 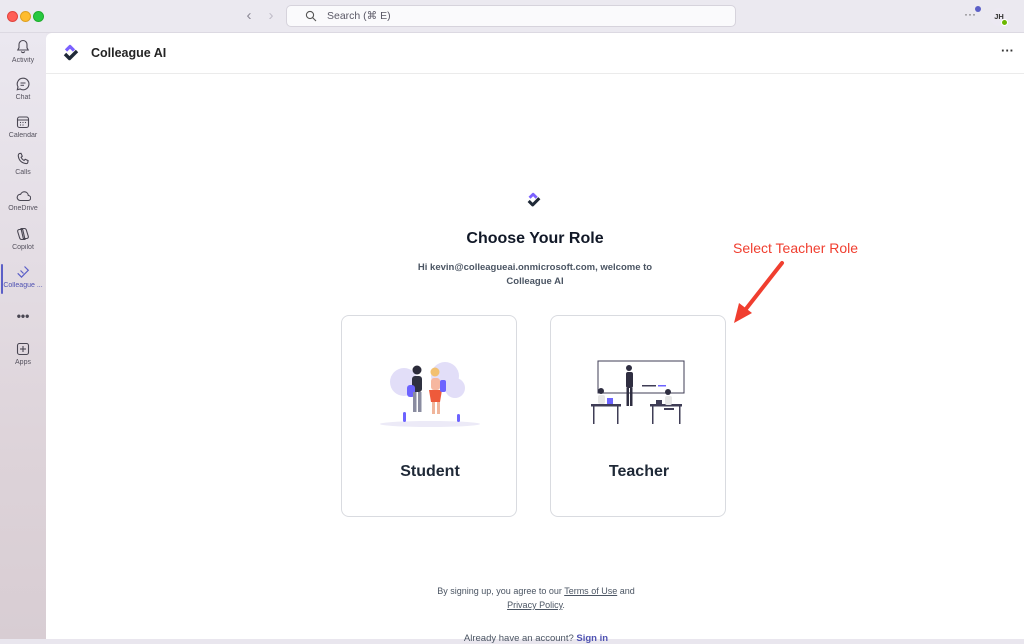 I want to click on teacher-role-card: Teacher, so click(x=638, y=416).